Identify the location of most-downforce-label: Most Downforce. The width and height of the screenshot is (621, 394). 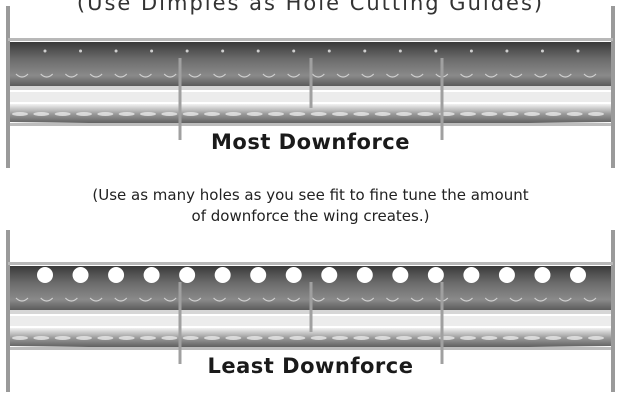
(310, 142).